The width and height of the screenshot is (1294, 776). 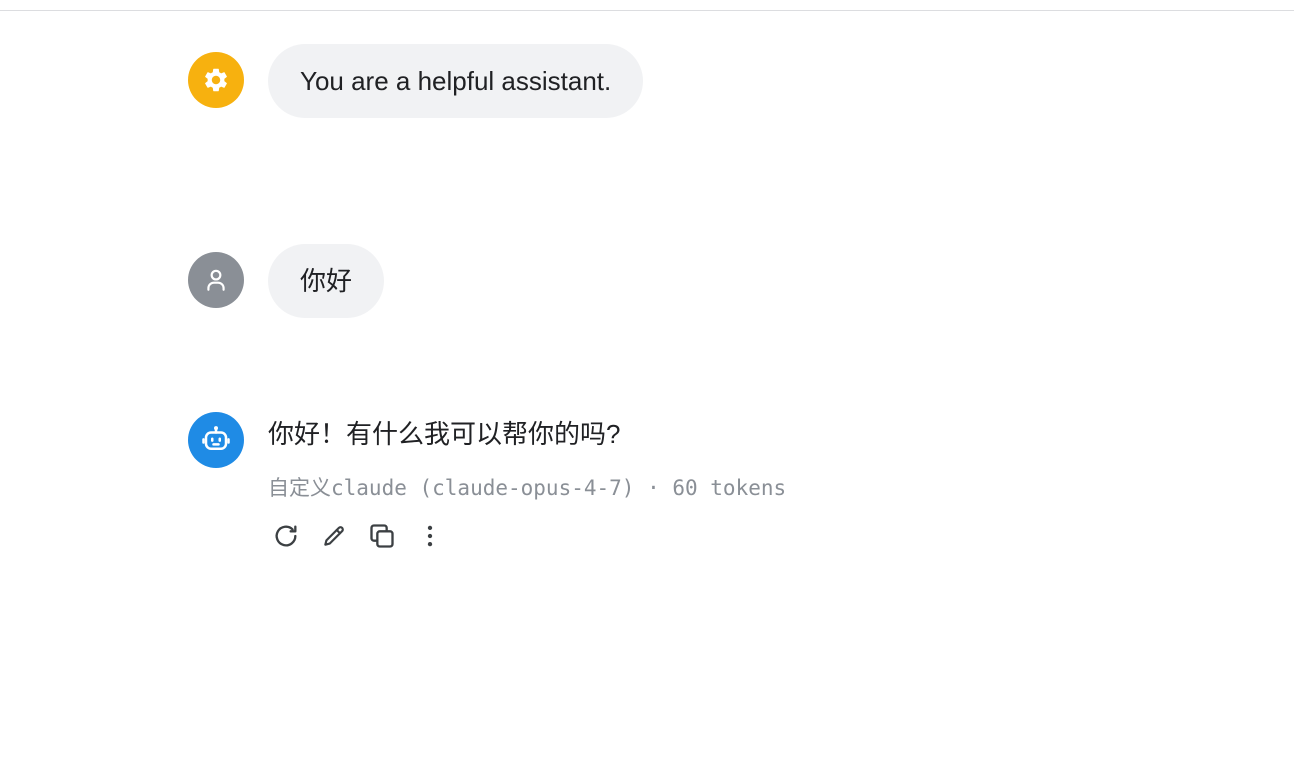 I want to click on system-avatar, so click(x=216, y=80).